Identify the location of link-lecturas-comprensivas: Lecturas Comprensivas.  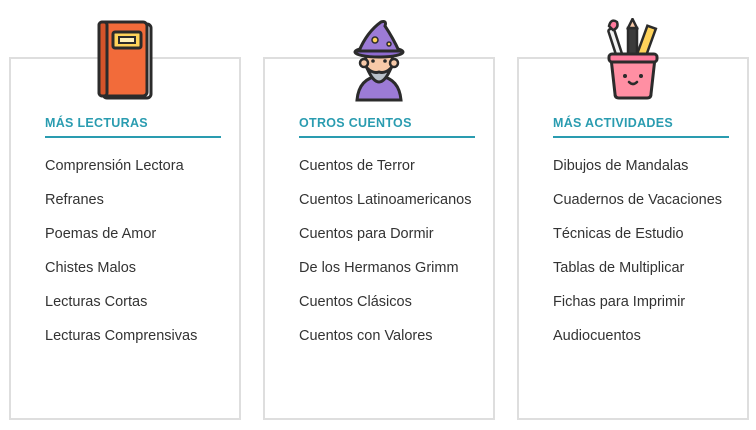
(135, 336).